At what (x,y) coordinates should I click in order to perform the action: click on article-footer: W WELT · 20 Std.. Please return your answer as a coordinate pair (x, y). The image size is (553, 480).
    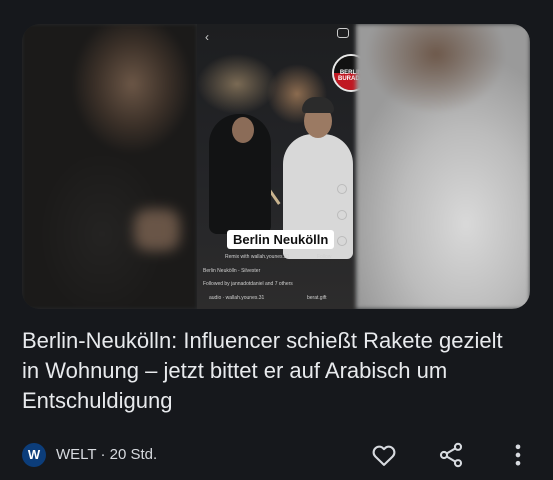
    Looking at the image, I should click on (278, 455).